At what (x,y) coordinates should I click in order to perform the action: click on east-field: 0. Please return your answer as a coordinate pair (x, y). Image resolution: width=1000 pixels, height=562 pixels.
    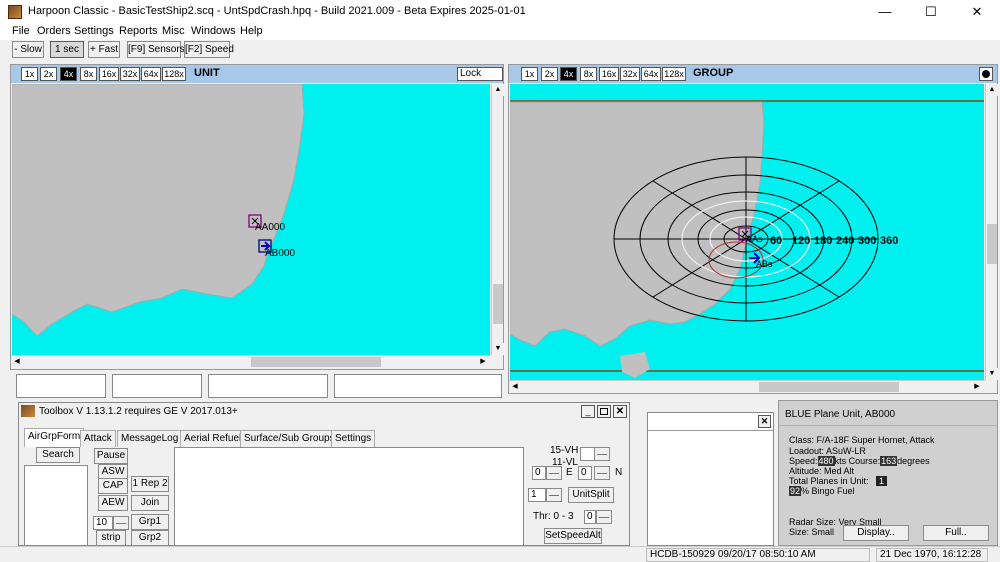
    Looking at the image, I should click on (539, 473).